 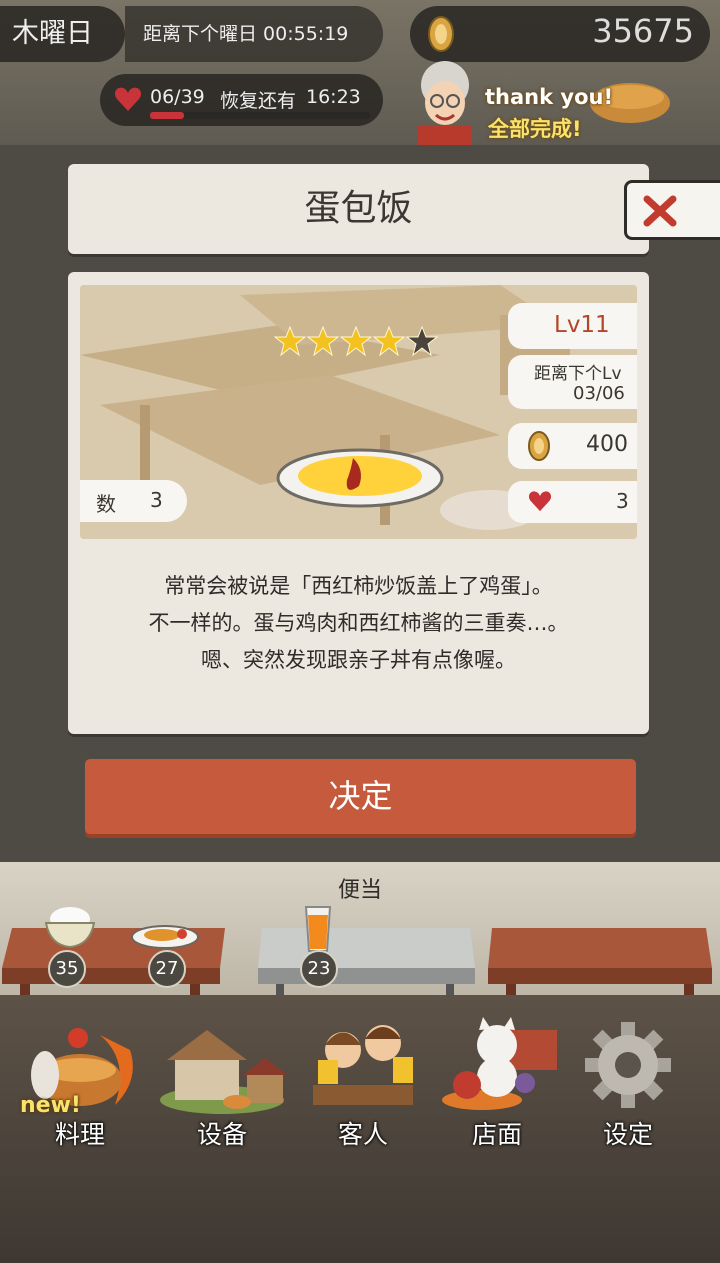 I want to click on orange-juice-icon, so click(x=318, y=929).